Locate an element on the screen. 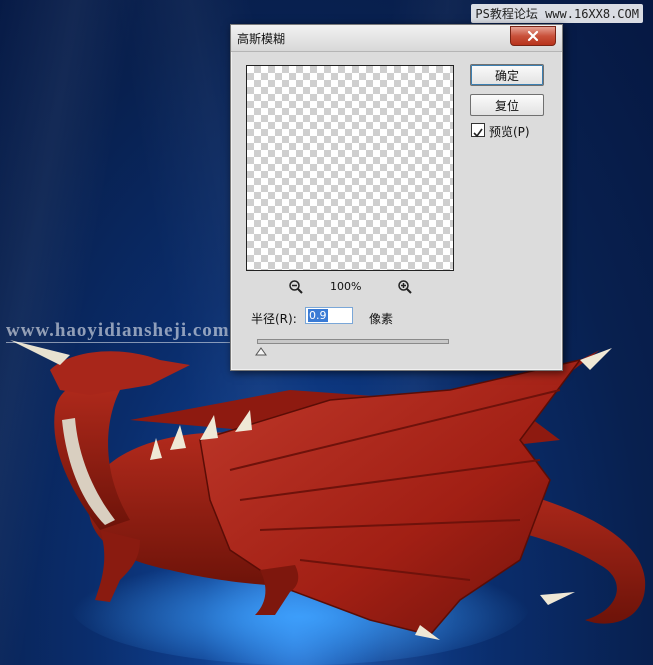  radius-slider-thumb is located at coordinates (261, 351).